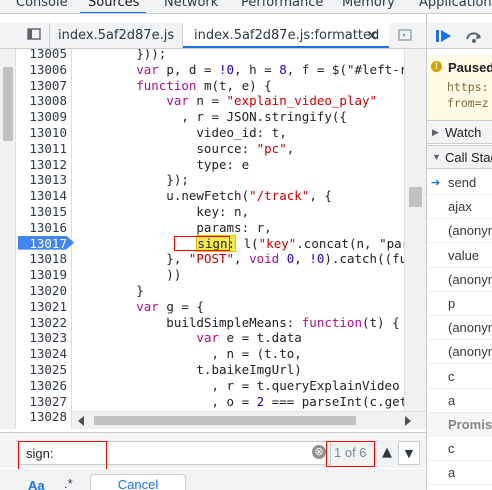 This screenshot has height=490, width=492. Describe the element at coordinates (451, 449) in the screenshot. I see `call-frame-label: c` at that location.